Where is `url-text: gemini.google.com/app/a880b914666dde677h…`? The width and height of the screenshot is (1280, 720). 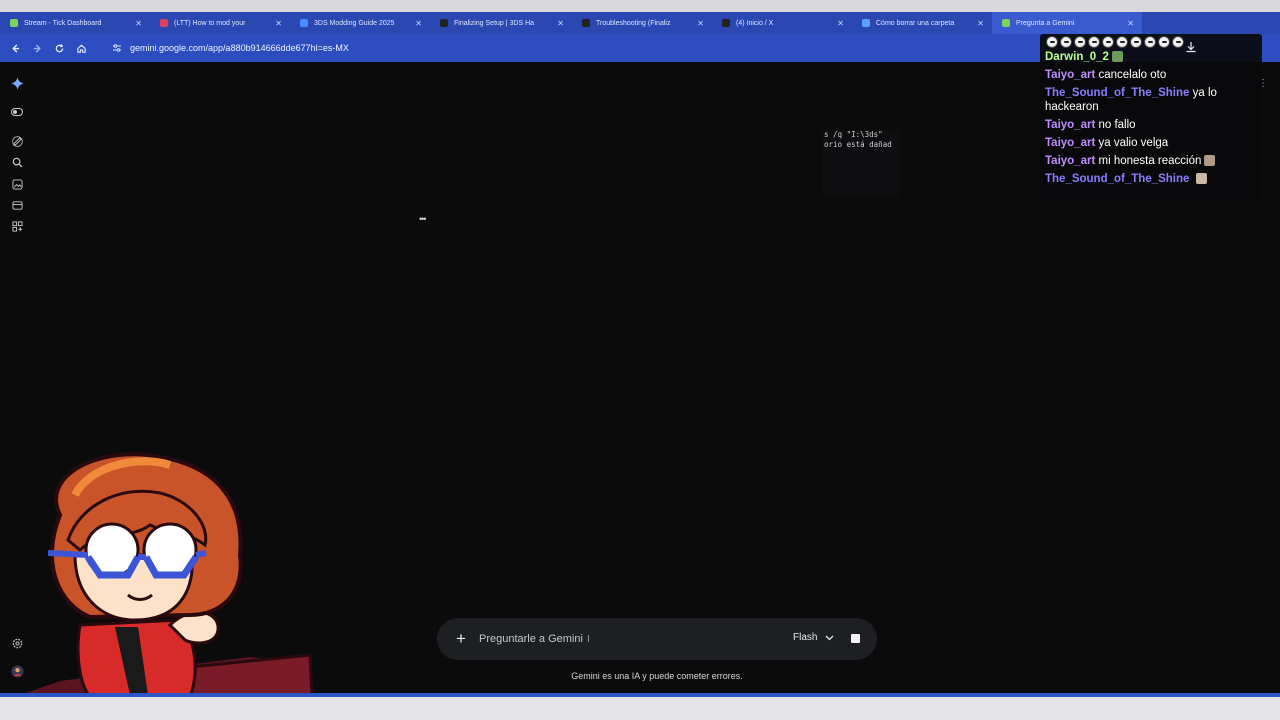
url-text: gemini.google.com/app/a880b914666dde677h… is located at coordinates (239, 48).